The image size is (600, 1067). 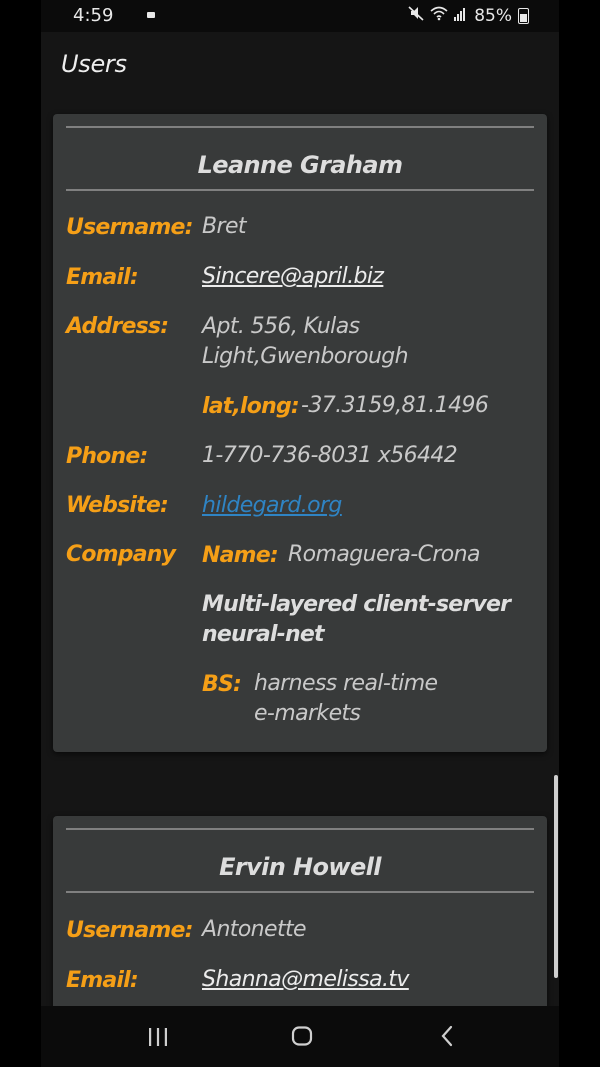 I want to click on user-name: Ervin Howell, so click(x=300, y=867).